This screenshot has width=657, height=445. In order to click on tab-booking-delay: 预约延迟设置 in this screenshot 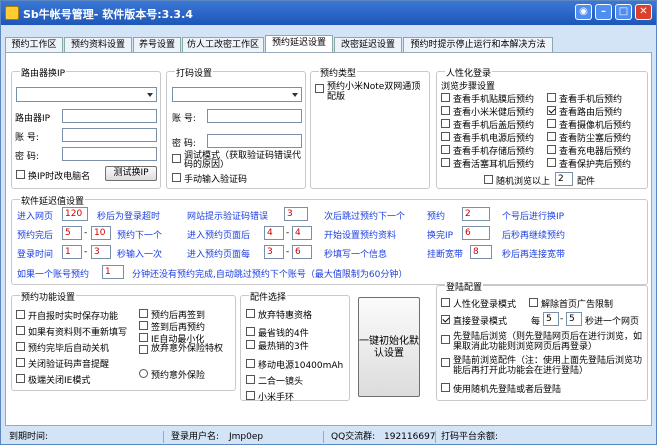, I will do `click(299, 43)`.